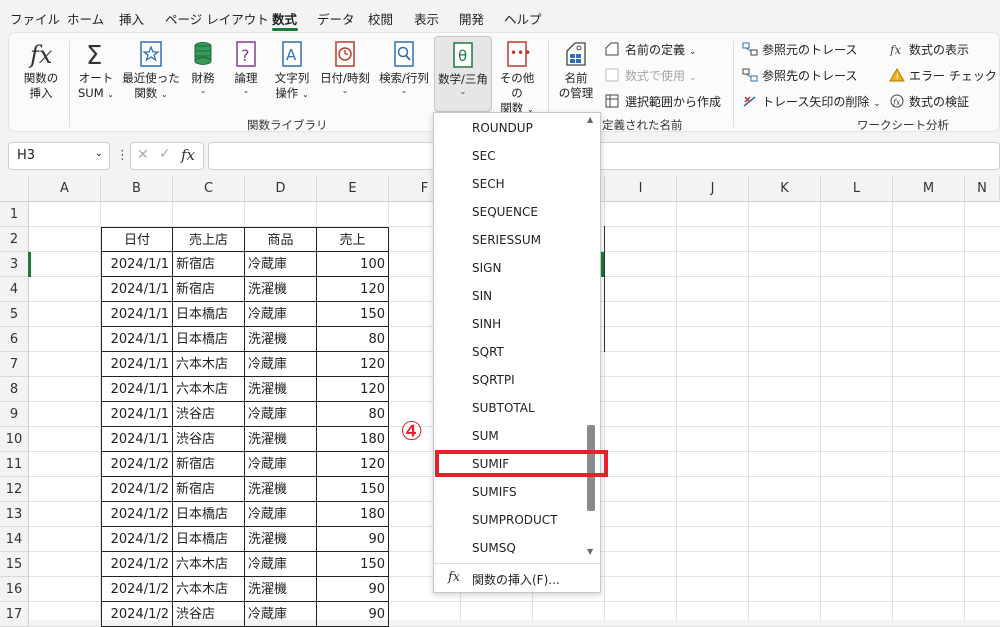  I want to click on row-header-5: 5, so click(14, 314).